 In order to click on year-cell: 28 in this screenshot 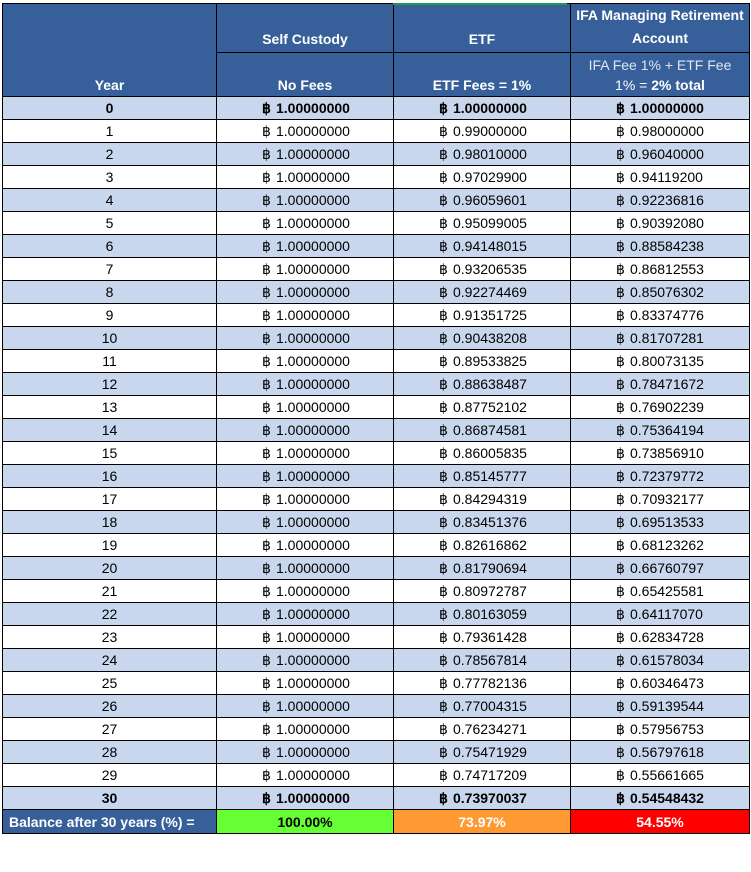, I will do `click(109, 752)`.